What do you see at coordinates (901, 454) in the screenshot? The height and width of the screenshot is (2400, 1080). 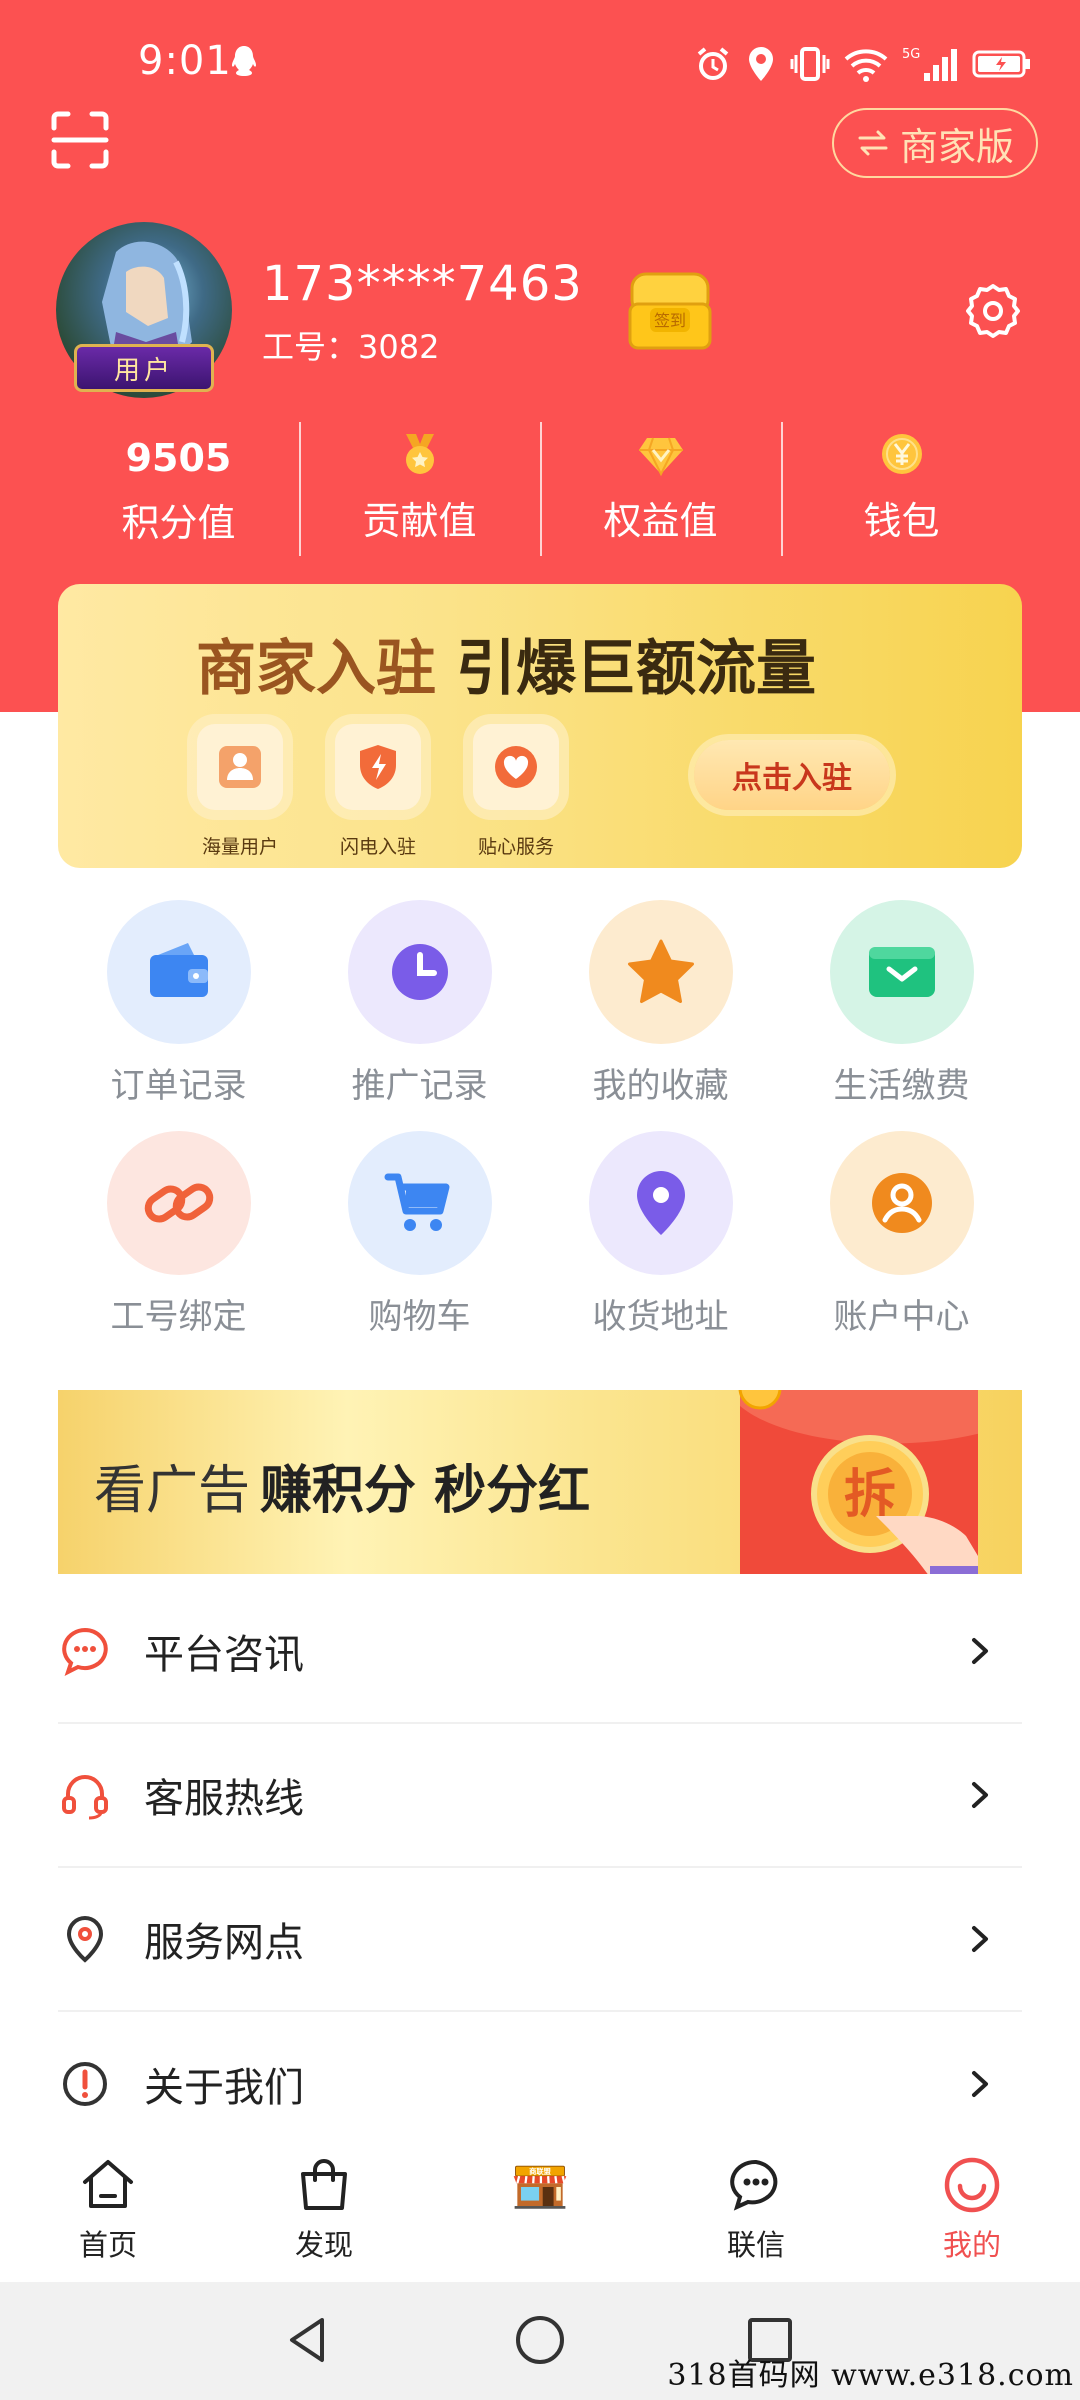 I see `yuan-coin-icon` at bounding box center [901, 454].